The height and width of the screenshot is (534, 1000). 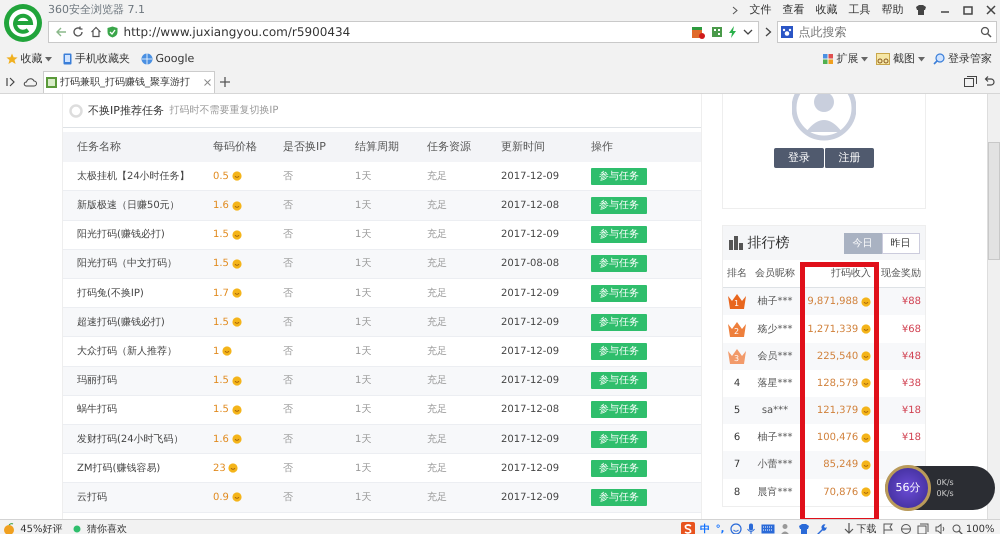 What do you see at coordinates (968, 10) in the screenshot?
I see `maximize-icon` at bounding box center [968, 10].